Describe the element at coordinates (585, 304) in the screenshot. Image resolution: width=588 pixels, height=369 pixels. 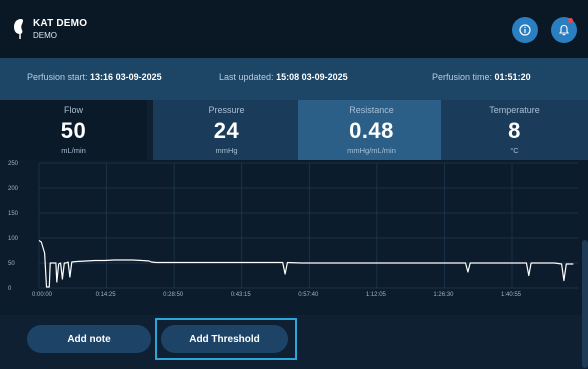
I see `scrollbar` at that location.